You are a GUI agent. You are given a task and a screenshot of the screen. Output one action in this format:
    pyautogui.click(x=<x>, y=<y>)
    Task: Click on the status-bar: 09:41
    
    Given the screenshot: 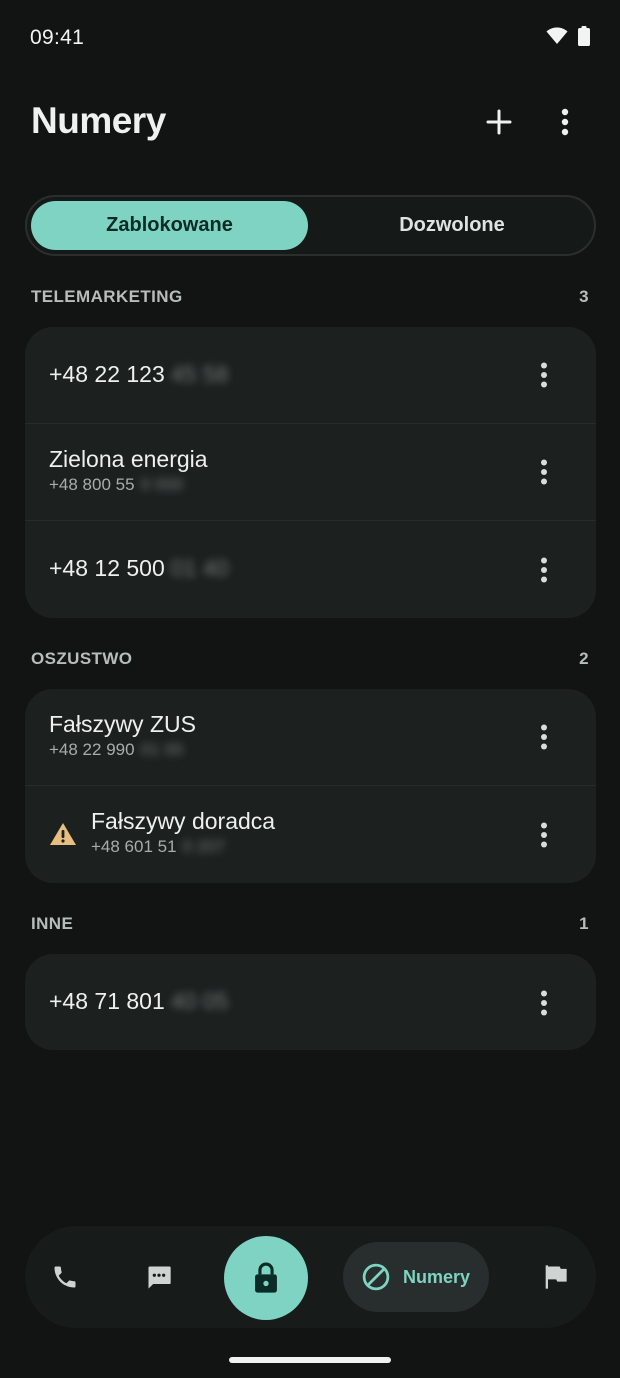 What is the action you would take?
    pyautogui.click(x=310, y=38)
    